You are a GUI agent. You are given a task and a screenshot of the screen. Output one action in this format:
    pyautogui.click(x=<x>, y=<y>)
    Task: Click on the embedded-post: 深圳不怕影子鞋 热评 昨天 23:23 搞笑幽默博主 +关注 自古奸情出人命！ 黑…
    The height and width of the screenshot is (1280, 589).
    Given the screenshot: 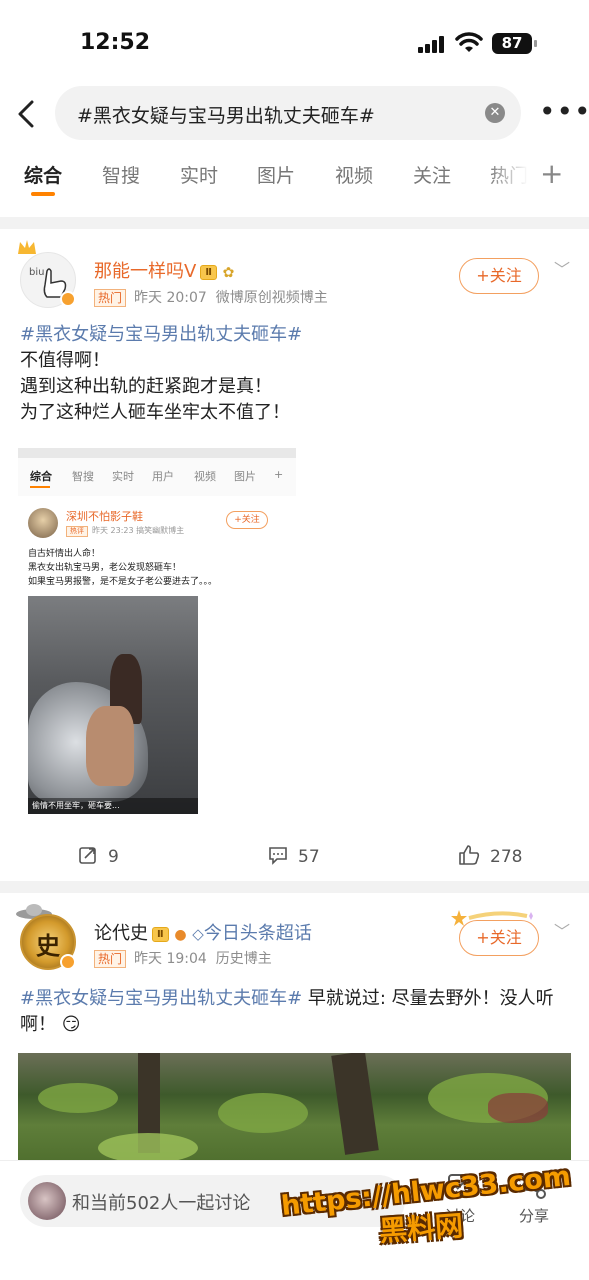 What is the action you would take?
    pyautogui.click(x=157, y=657)
    